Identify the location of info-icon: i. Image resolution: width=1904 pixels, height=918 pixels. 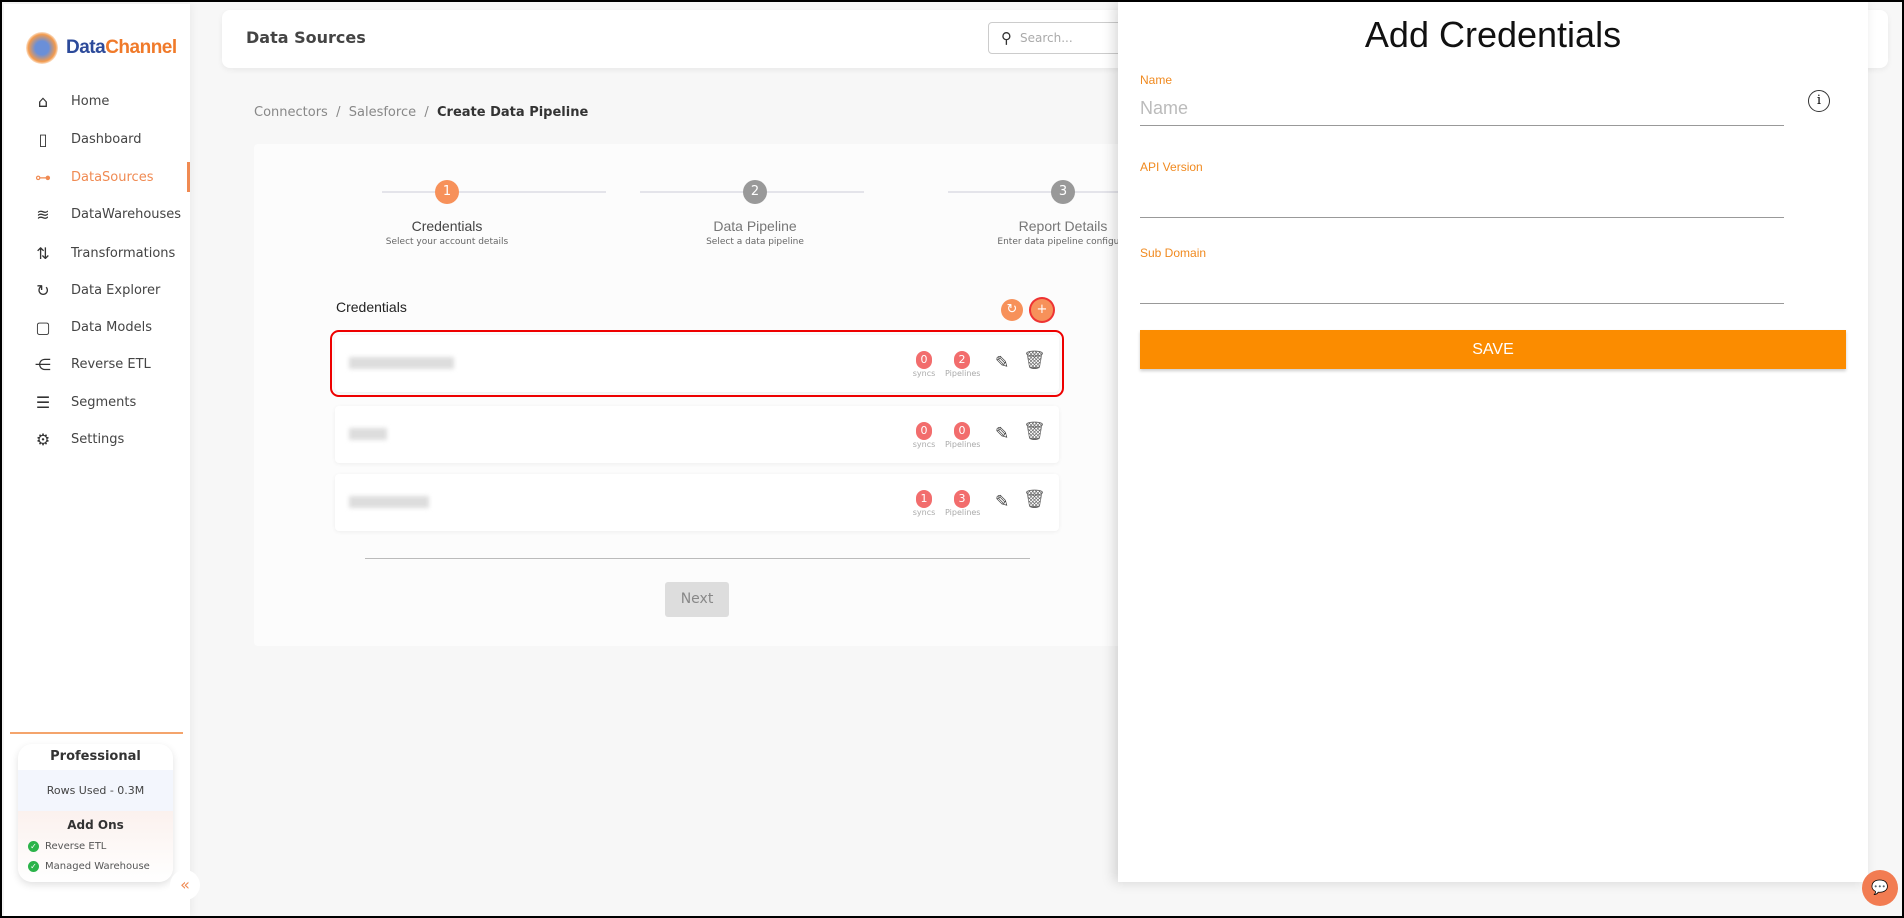
(1819, 101).